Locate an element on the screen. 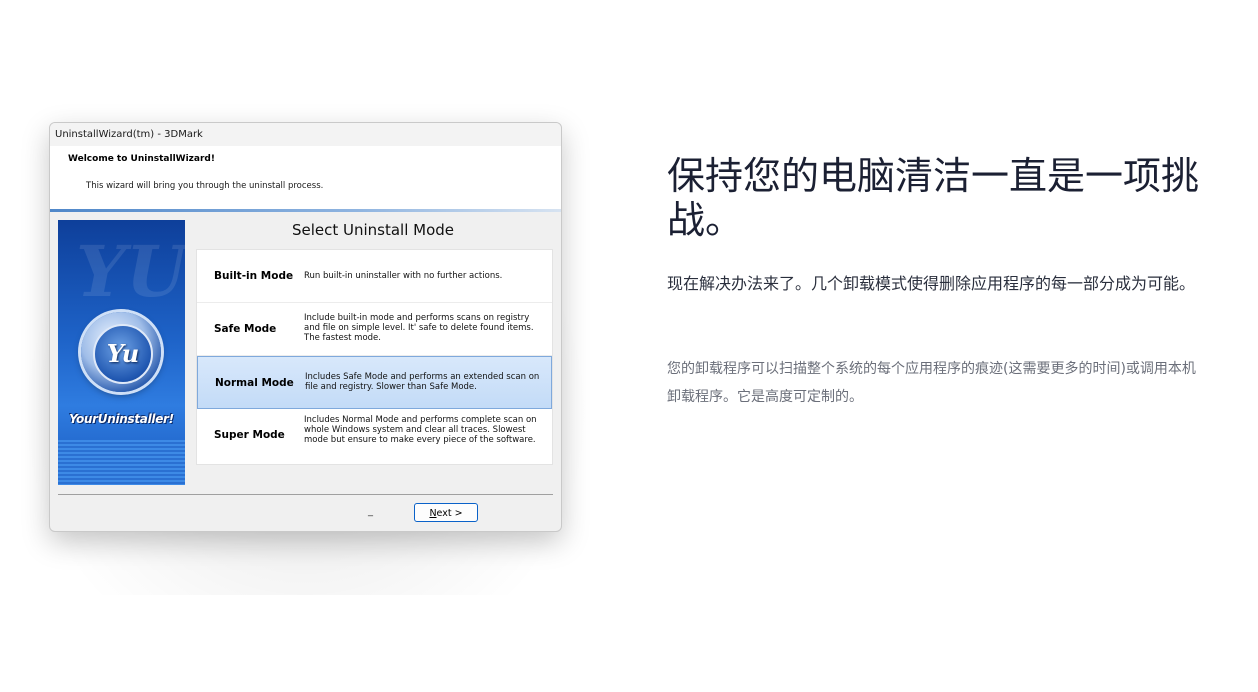  logo-text: Yu is located at coordinates (123, 354).